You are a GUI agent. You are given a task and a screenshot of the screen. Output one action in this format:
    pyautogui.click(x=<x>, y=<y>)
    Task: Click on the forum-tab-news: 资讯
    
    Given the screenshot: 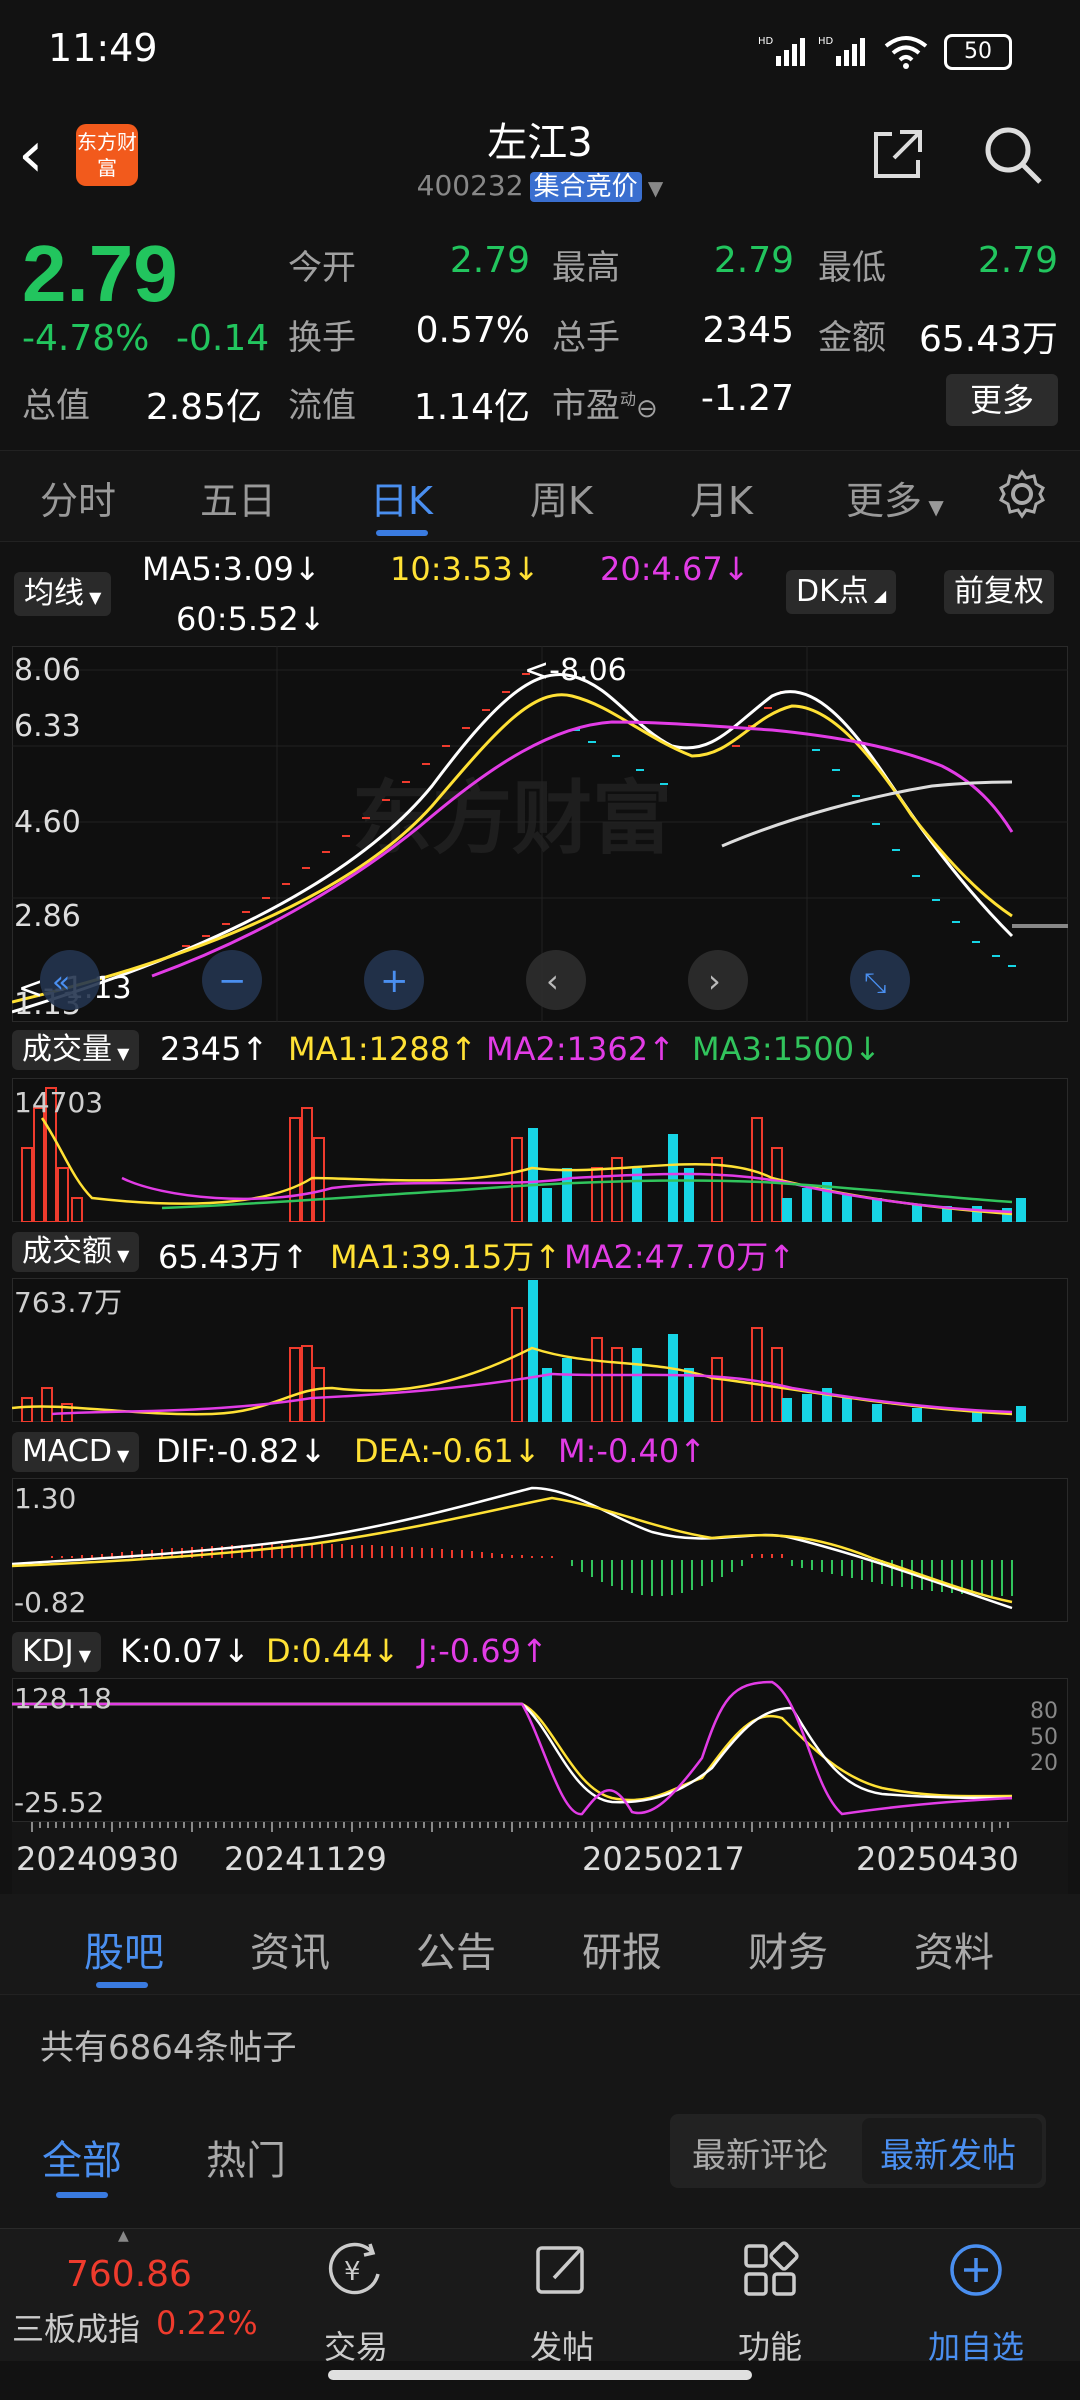 What is the action you would take?
    pyautogui.click(x=290, y=1949)
    